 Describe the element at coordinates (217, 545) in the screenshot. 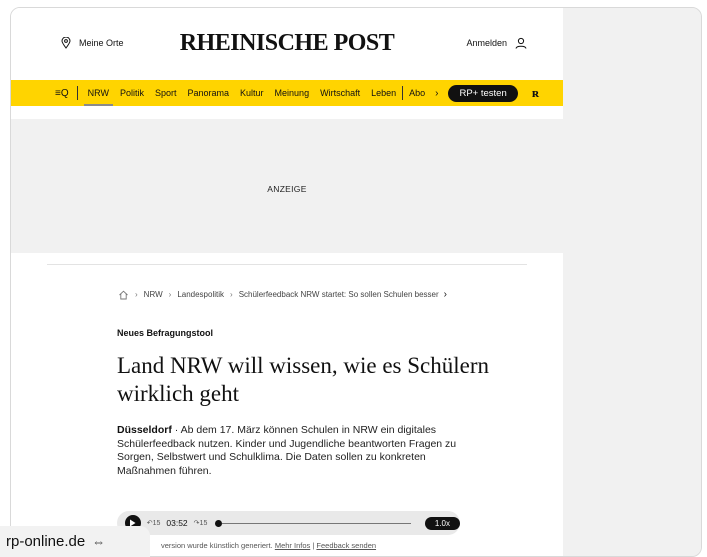

I see `audio-disclaimer-text: version wurde künstlich generiert.` at that location.